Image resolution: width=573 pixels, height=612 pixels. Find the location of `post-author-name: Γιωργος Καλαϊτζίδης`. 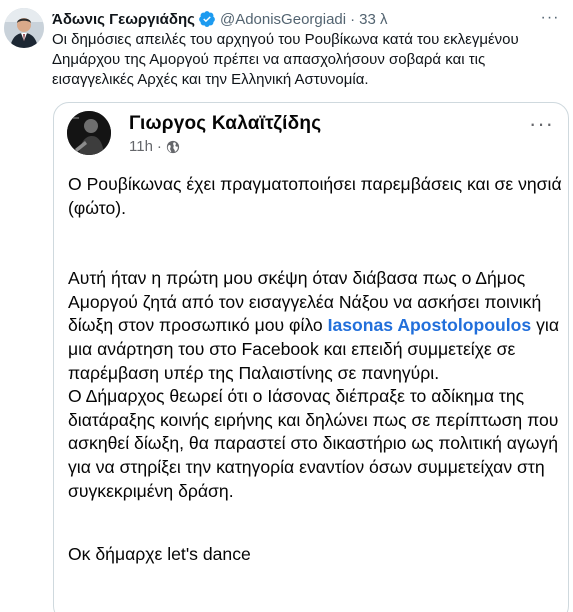

post-author-name: Γιωργος Καλαϊτζίδης is located at coordinates (225, 123).